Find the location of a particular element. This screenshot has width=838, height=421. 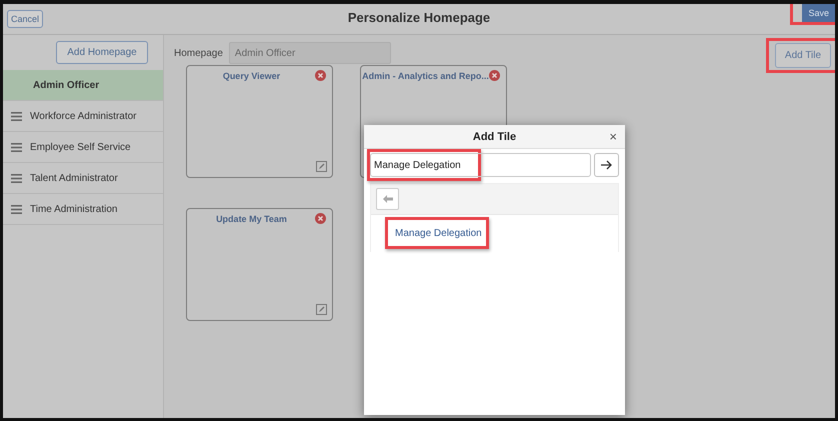

back-button is located at coordinates (387, 199).